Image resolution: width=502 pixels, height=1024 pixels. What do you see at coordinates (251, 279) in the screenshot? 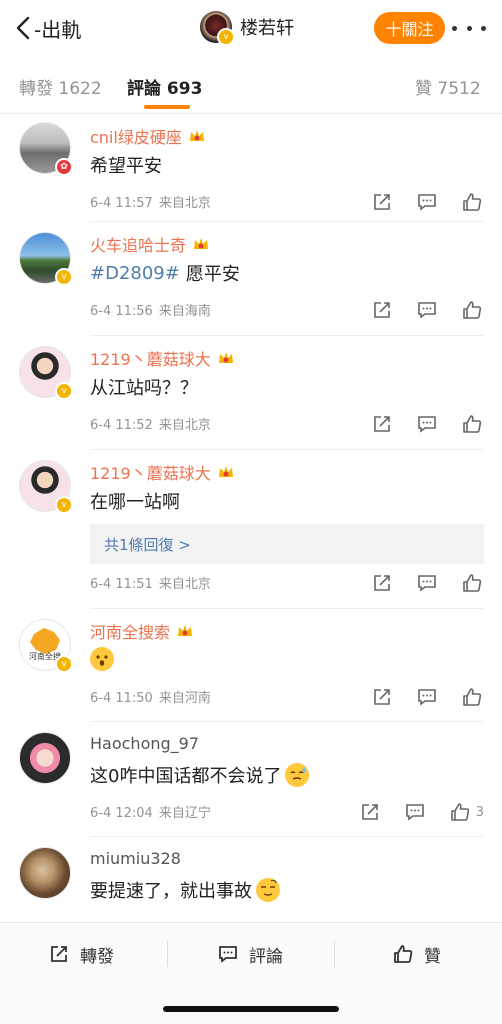
I see `comment-item: v 火车追哈士奇 #D2809# 愿平安 6-4 11:56 来自海南` at bounding box center [251, 279].